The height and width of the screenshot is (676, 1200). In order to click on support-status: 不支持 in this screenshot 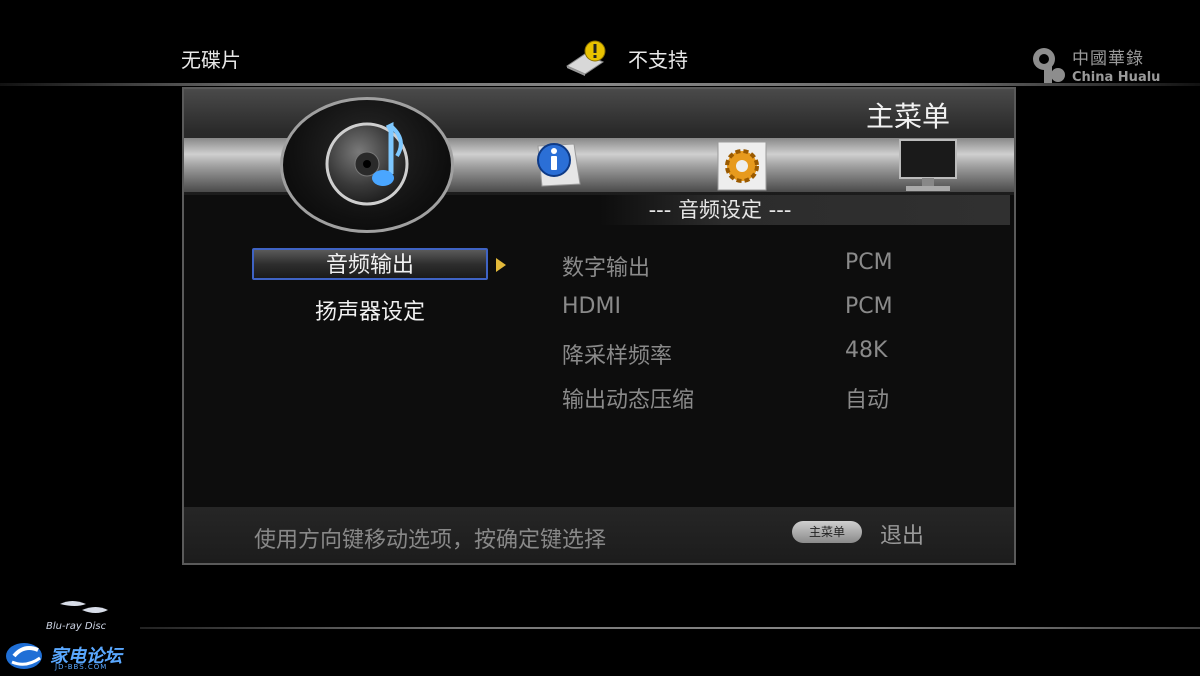, I will do `click(658, 60)`.